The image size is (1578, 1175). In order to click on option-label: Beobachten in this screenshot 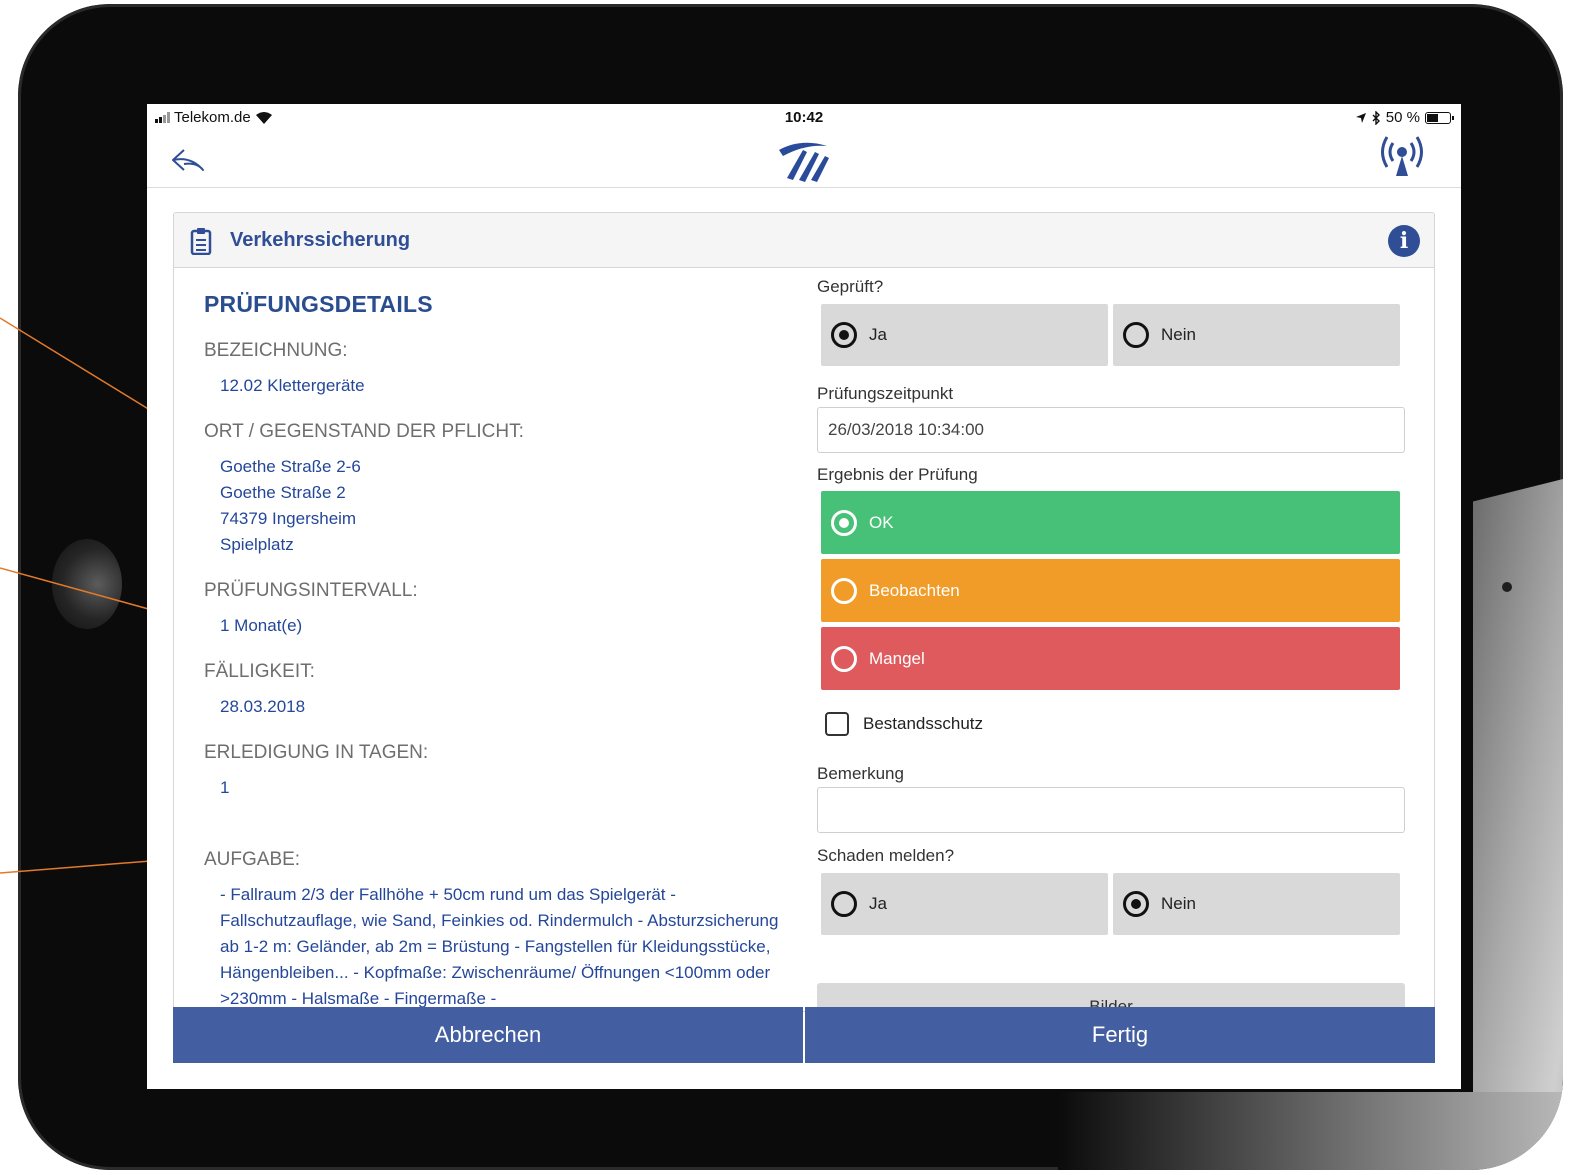, I will do `click(914, 590)`.